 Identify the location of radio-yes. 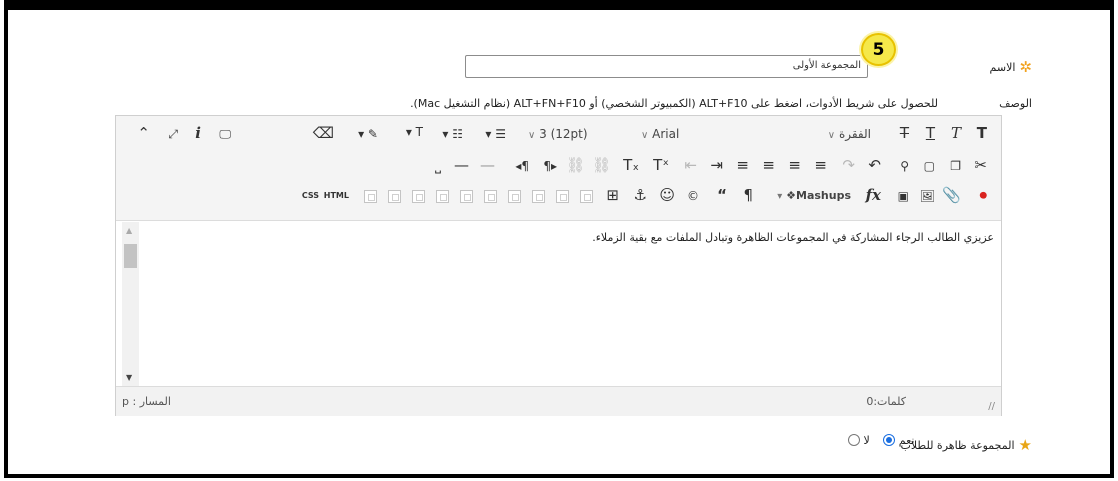
(889, 440).